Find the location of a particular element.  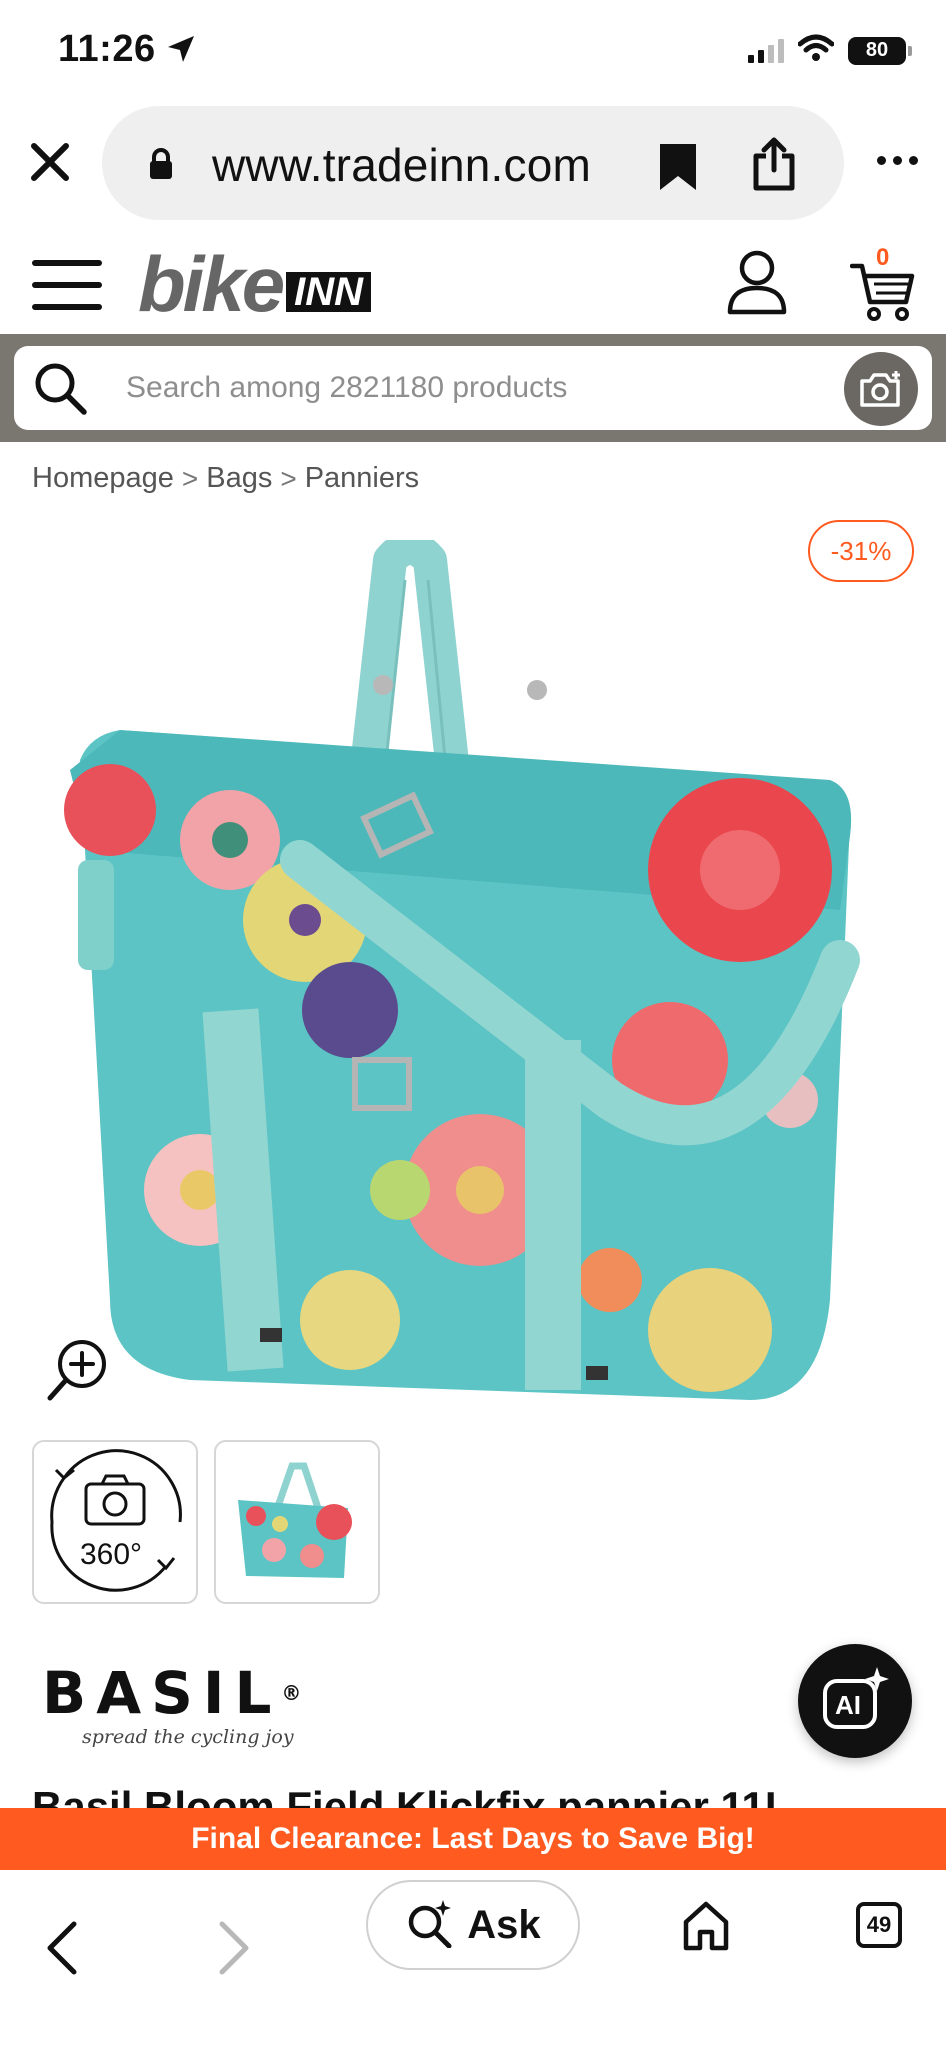

address-bar: www.tradeinn.com is located at coordinates (473, 163).